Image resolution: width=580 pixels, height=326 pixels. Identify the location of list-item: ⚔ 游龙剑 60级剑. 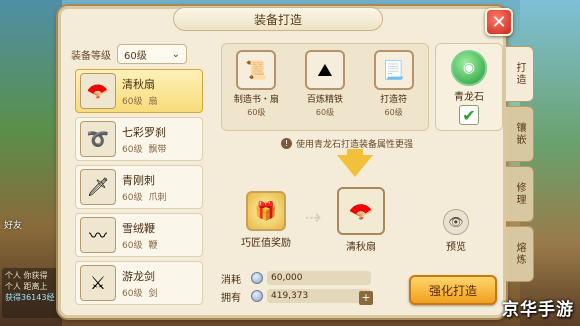
(139, 283).